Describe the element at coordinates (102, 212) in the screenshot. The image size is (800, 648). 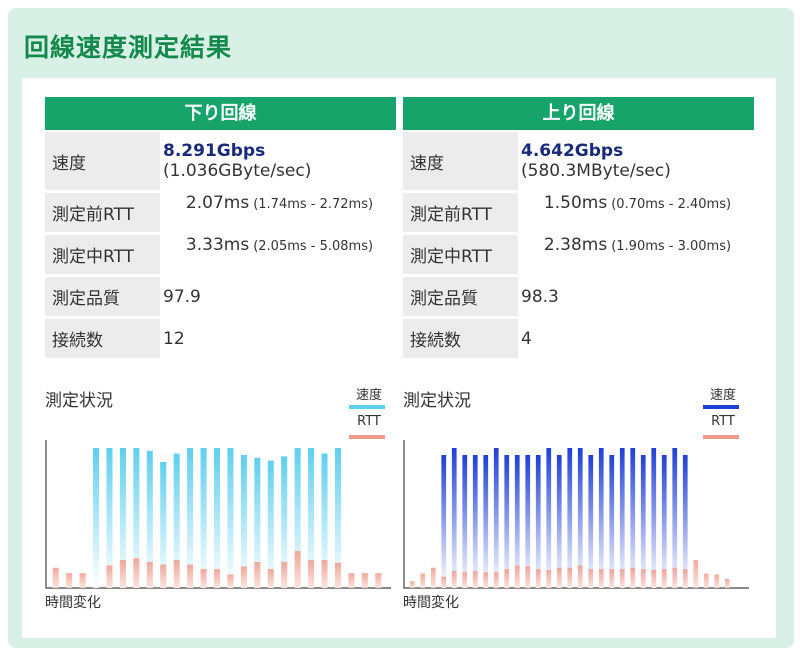
I see `row-label: 測定前RTT` at that location.